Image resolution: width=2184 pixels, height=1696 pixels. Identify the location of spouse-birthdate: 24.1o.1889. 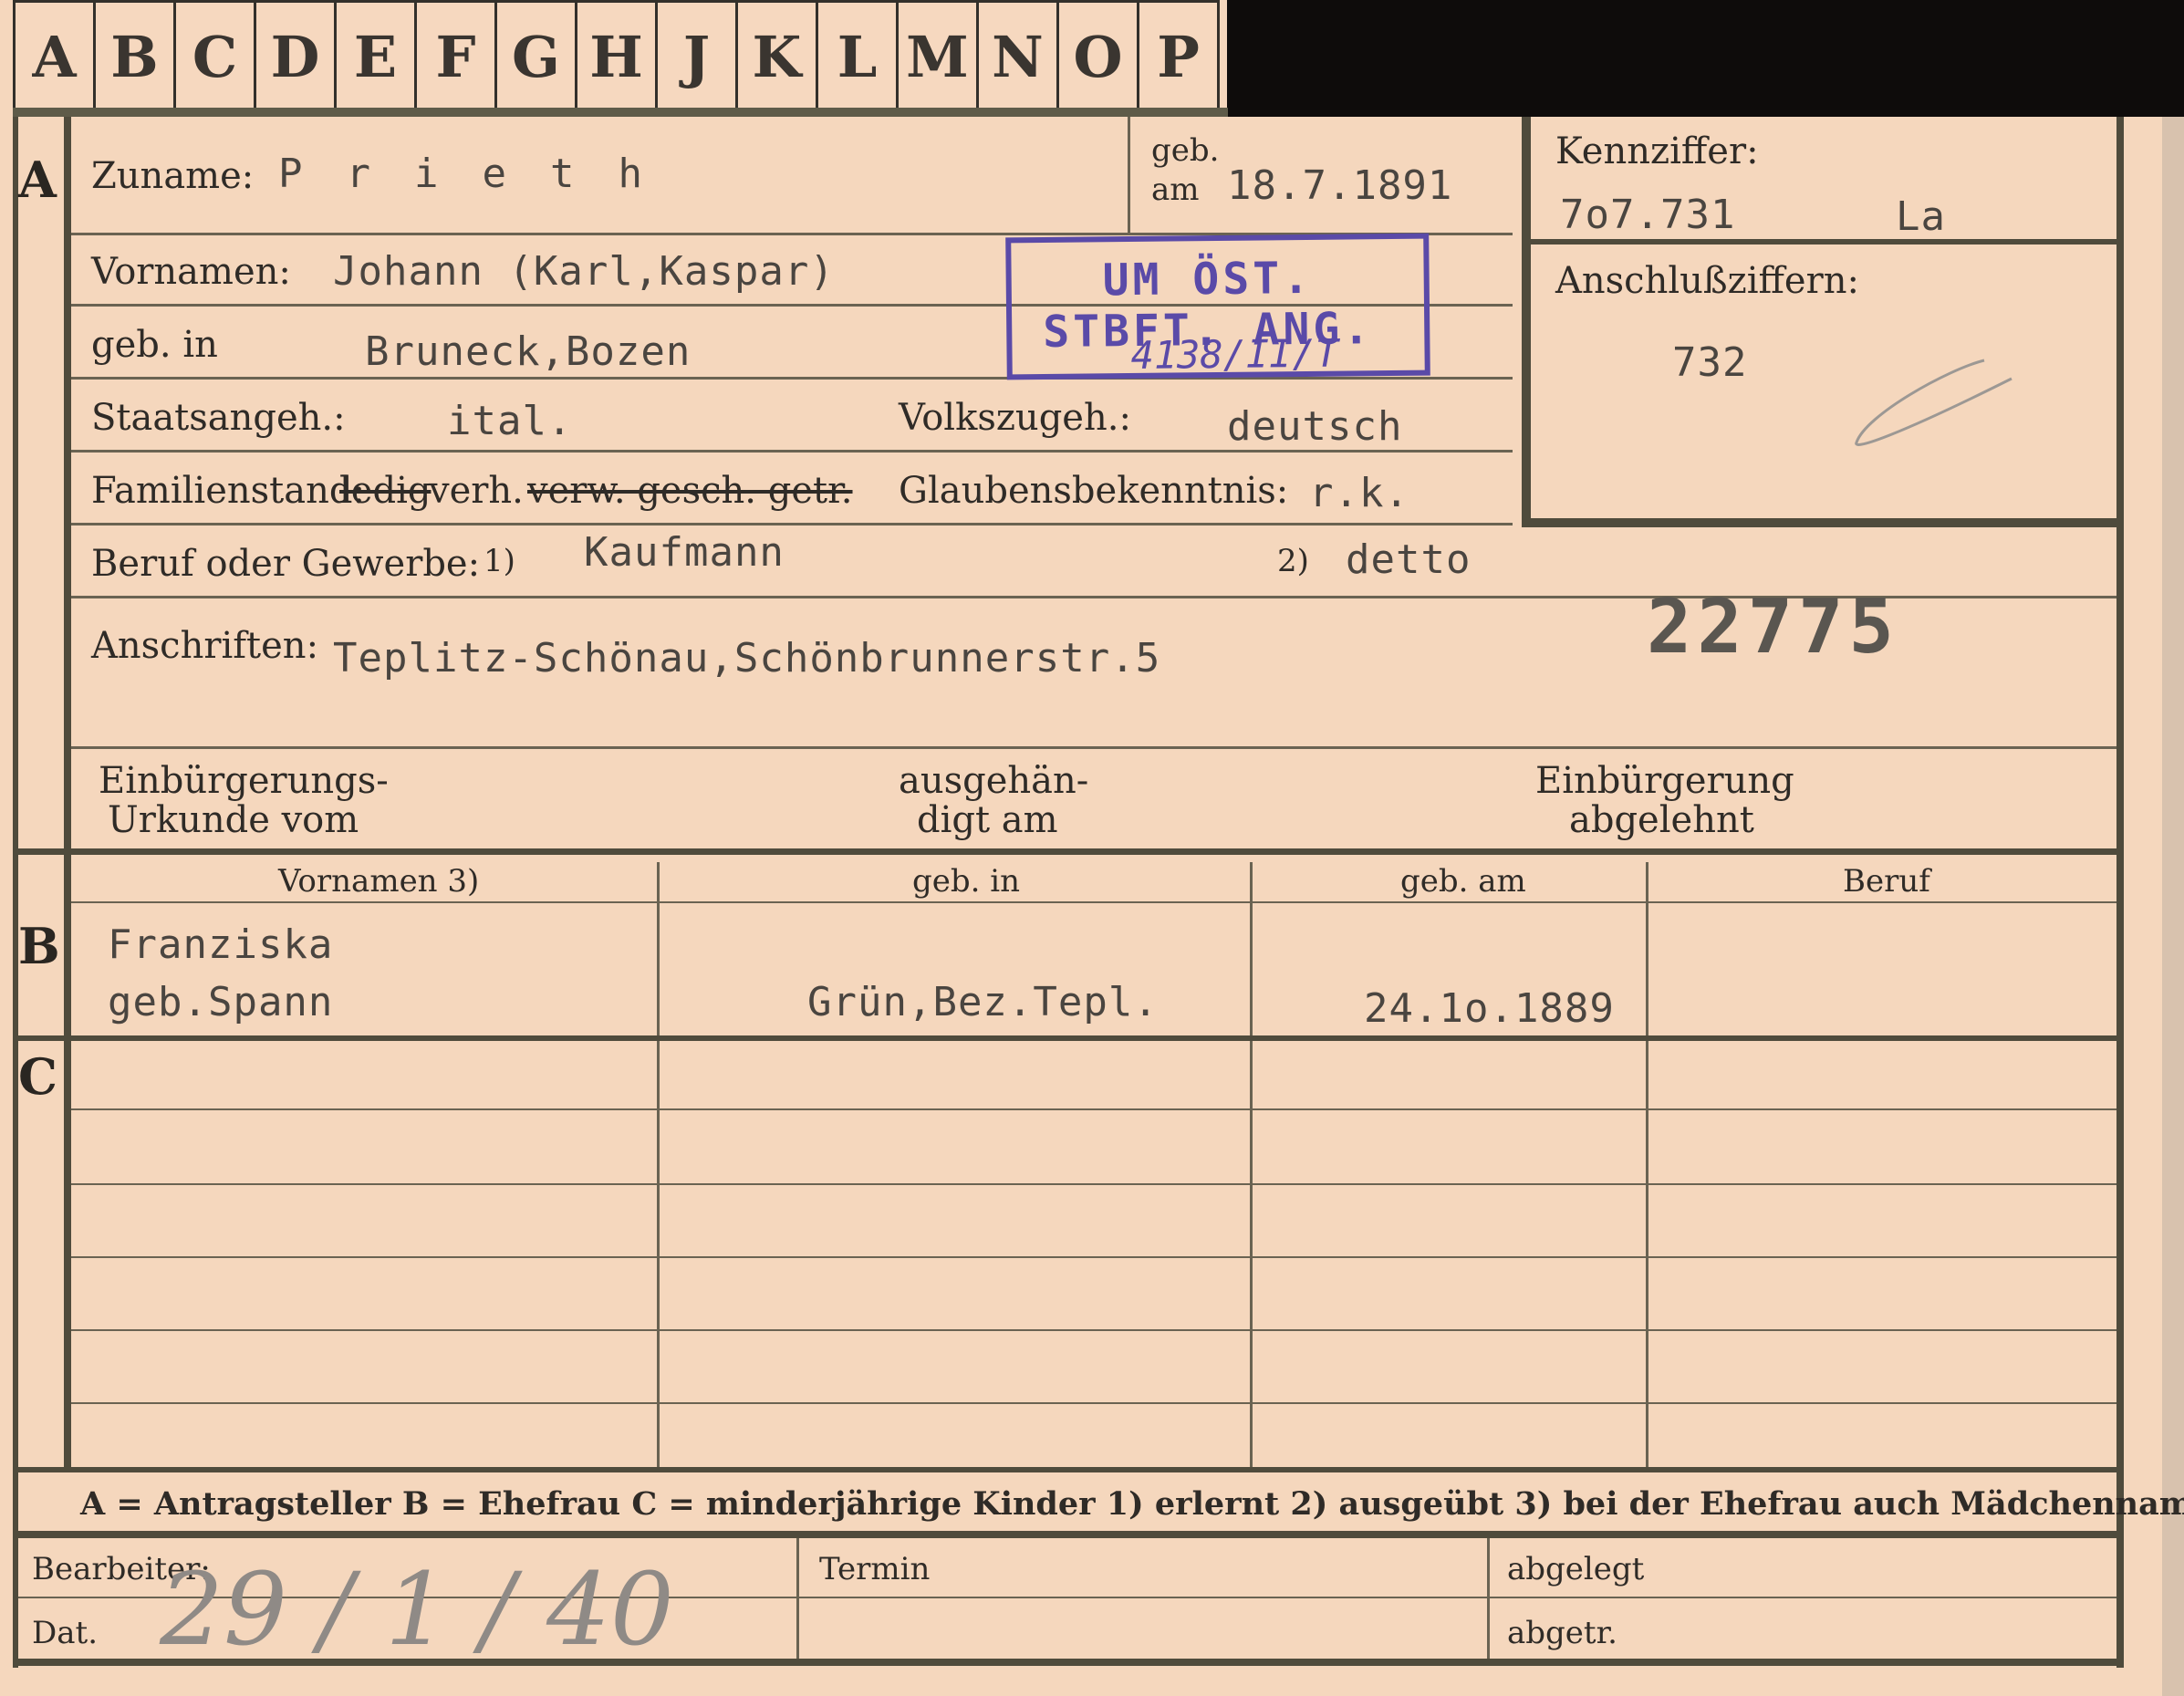
(1489, 1008).